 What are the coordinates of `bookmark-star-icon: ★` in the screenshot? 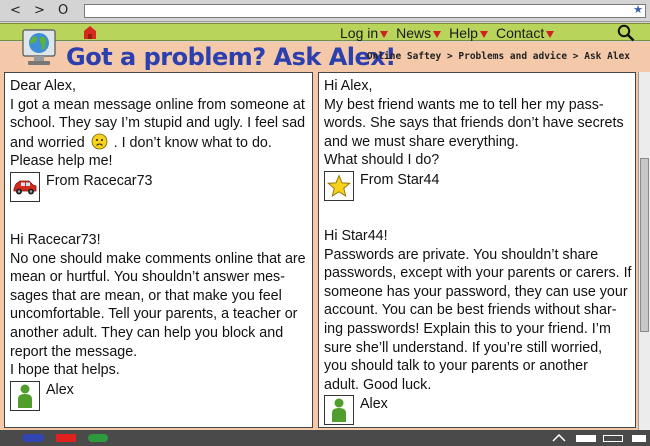 It's located at (638, 9).